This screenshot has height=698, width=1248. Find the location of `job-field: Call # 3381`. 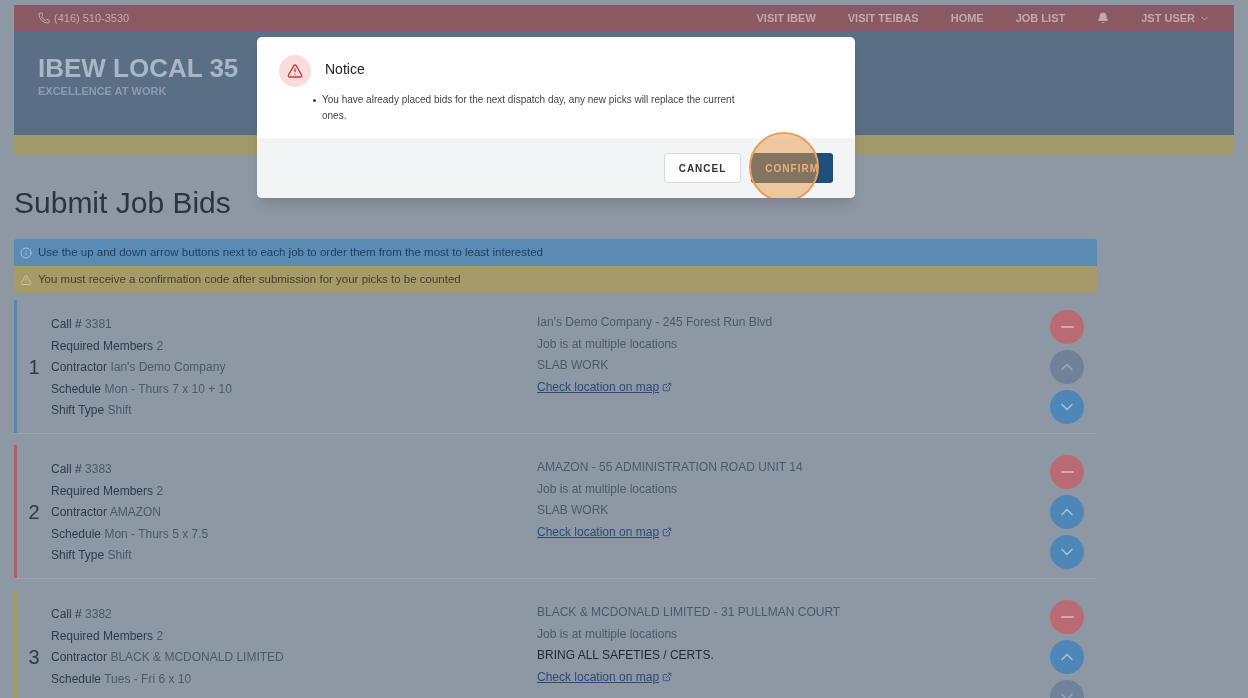

job-field: Call # 3381 is located at coordinates (294, 325).